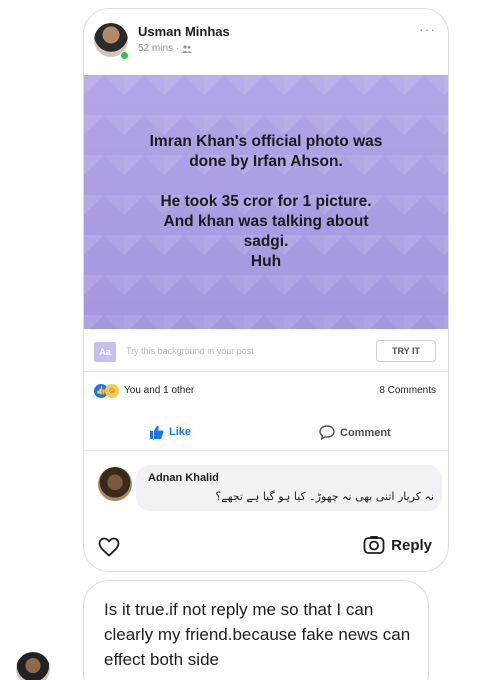  I want to click on more-icon: ···, so click(427, 29).